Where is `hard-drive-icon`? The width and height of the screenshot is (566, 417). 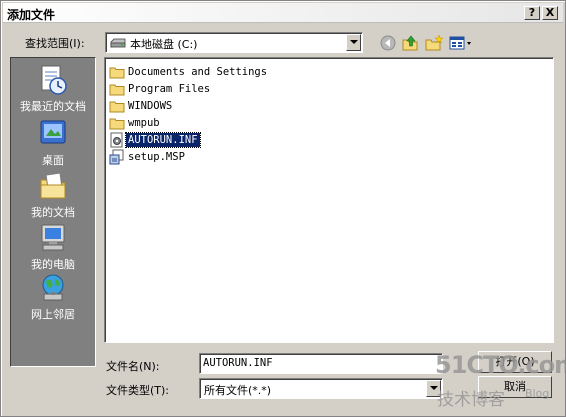
hard-drive-icon is located at coordinates (118, 43).